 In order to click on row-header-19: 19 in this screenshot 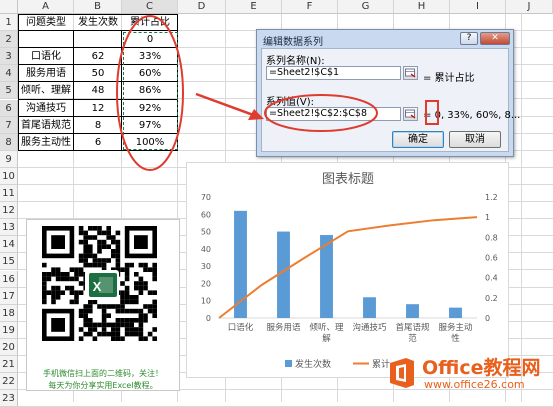, I will do `click(9, 330)`.